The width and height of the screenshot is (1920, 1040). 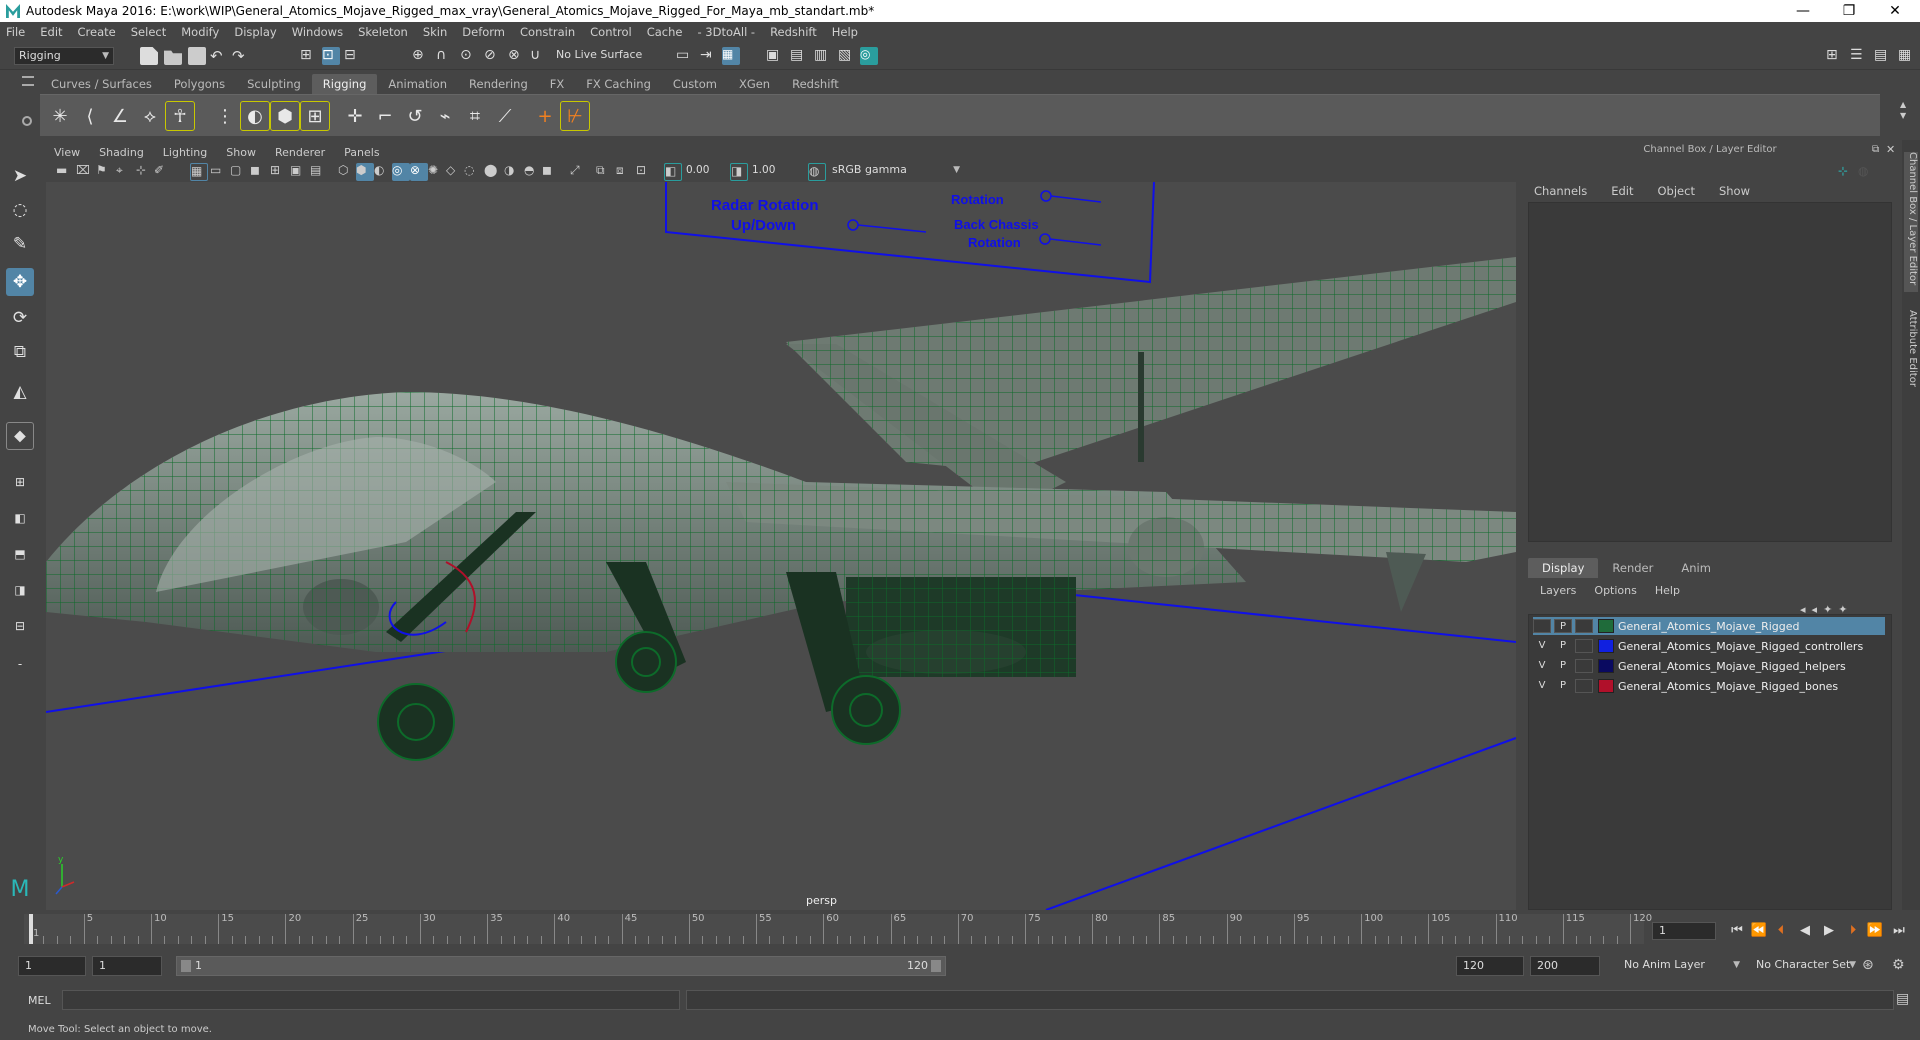 I want to click on outliner-layout-icon: ⊟, so click(x=20, y=626).